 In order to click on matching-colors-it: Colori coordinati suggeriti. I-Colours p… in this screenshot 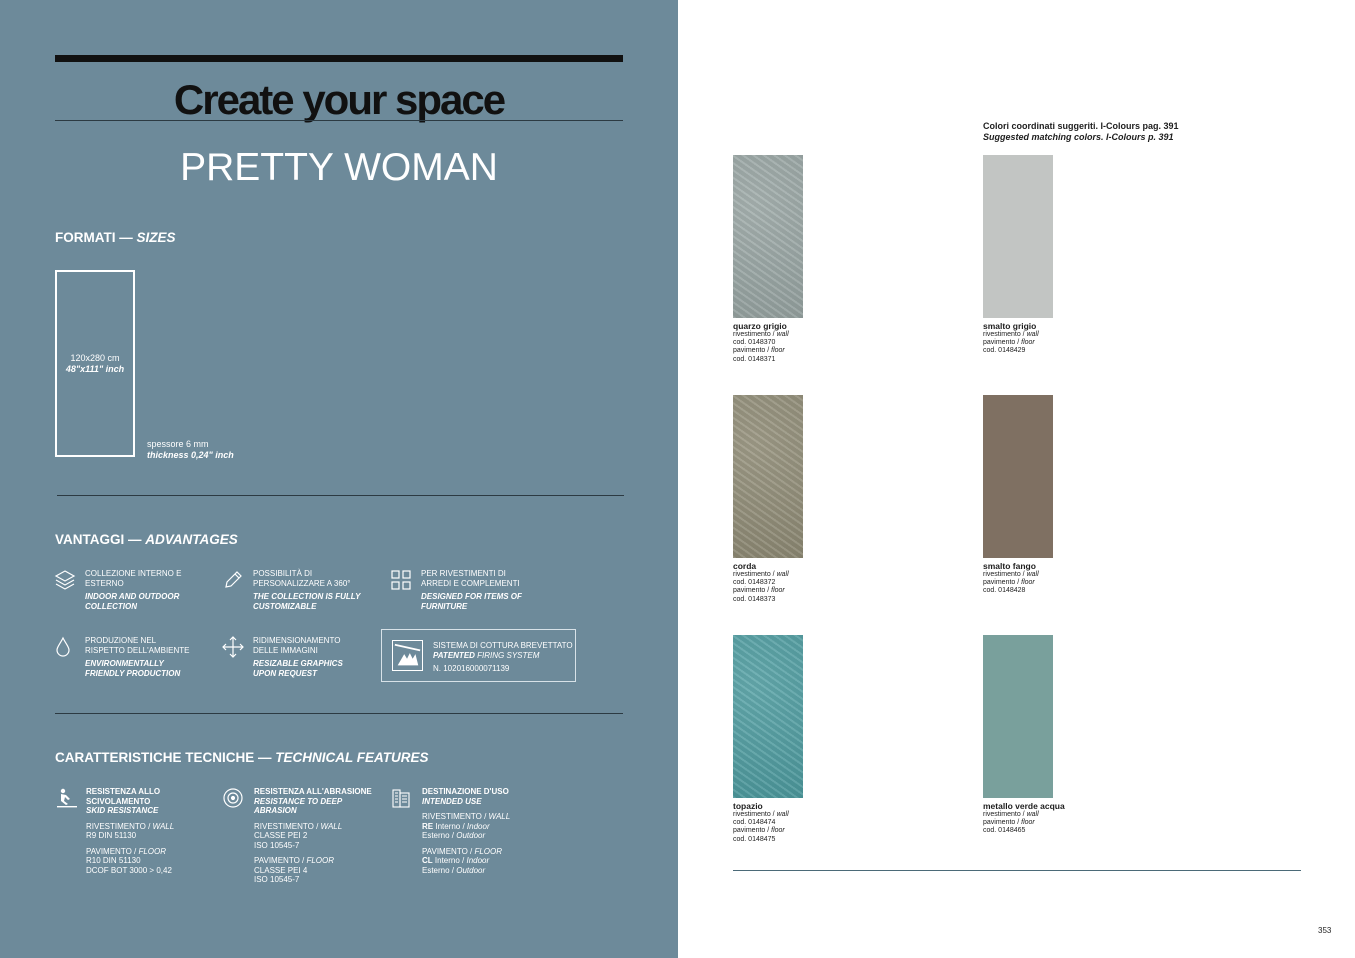, I will do `click(1081, 126)`.